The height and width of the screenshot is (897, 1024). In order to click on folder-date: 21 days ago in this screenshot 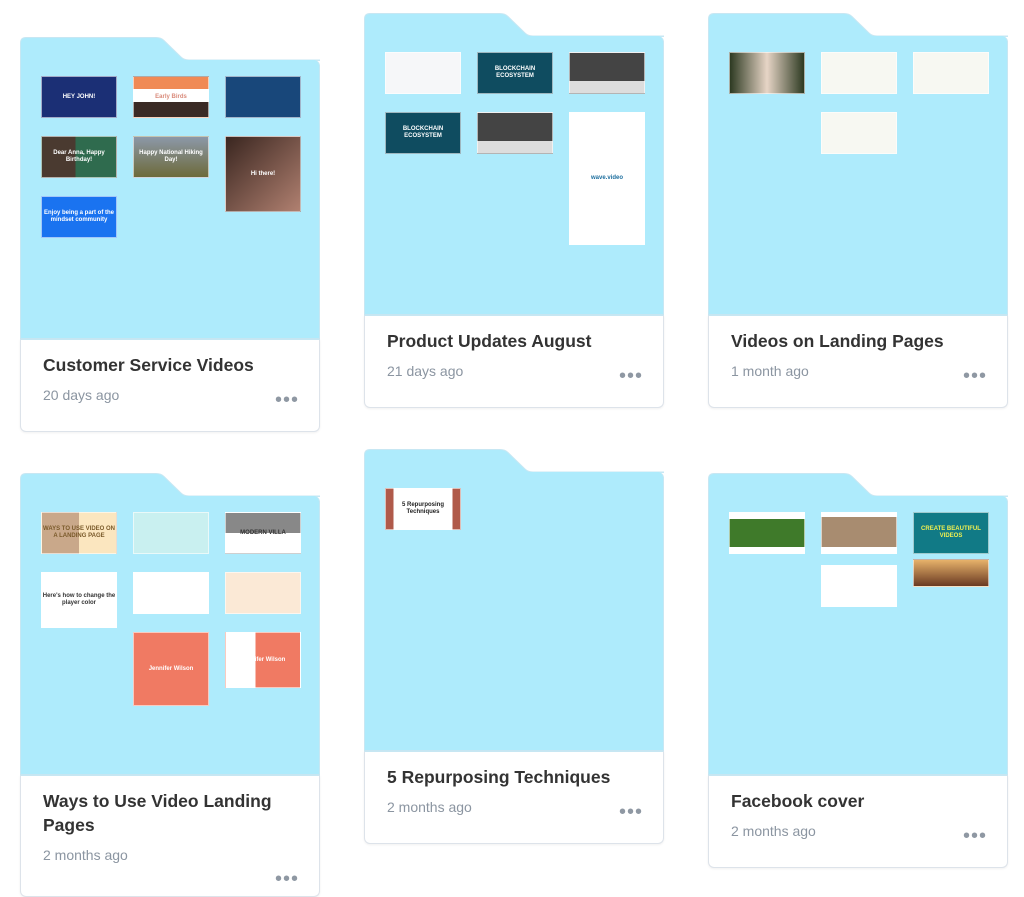, I will do `click(425, 371)`.